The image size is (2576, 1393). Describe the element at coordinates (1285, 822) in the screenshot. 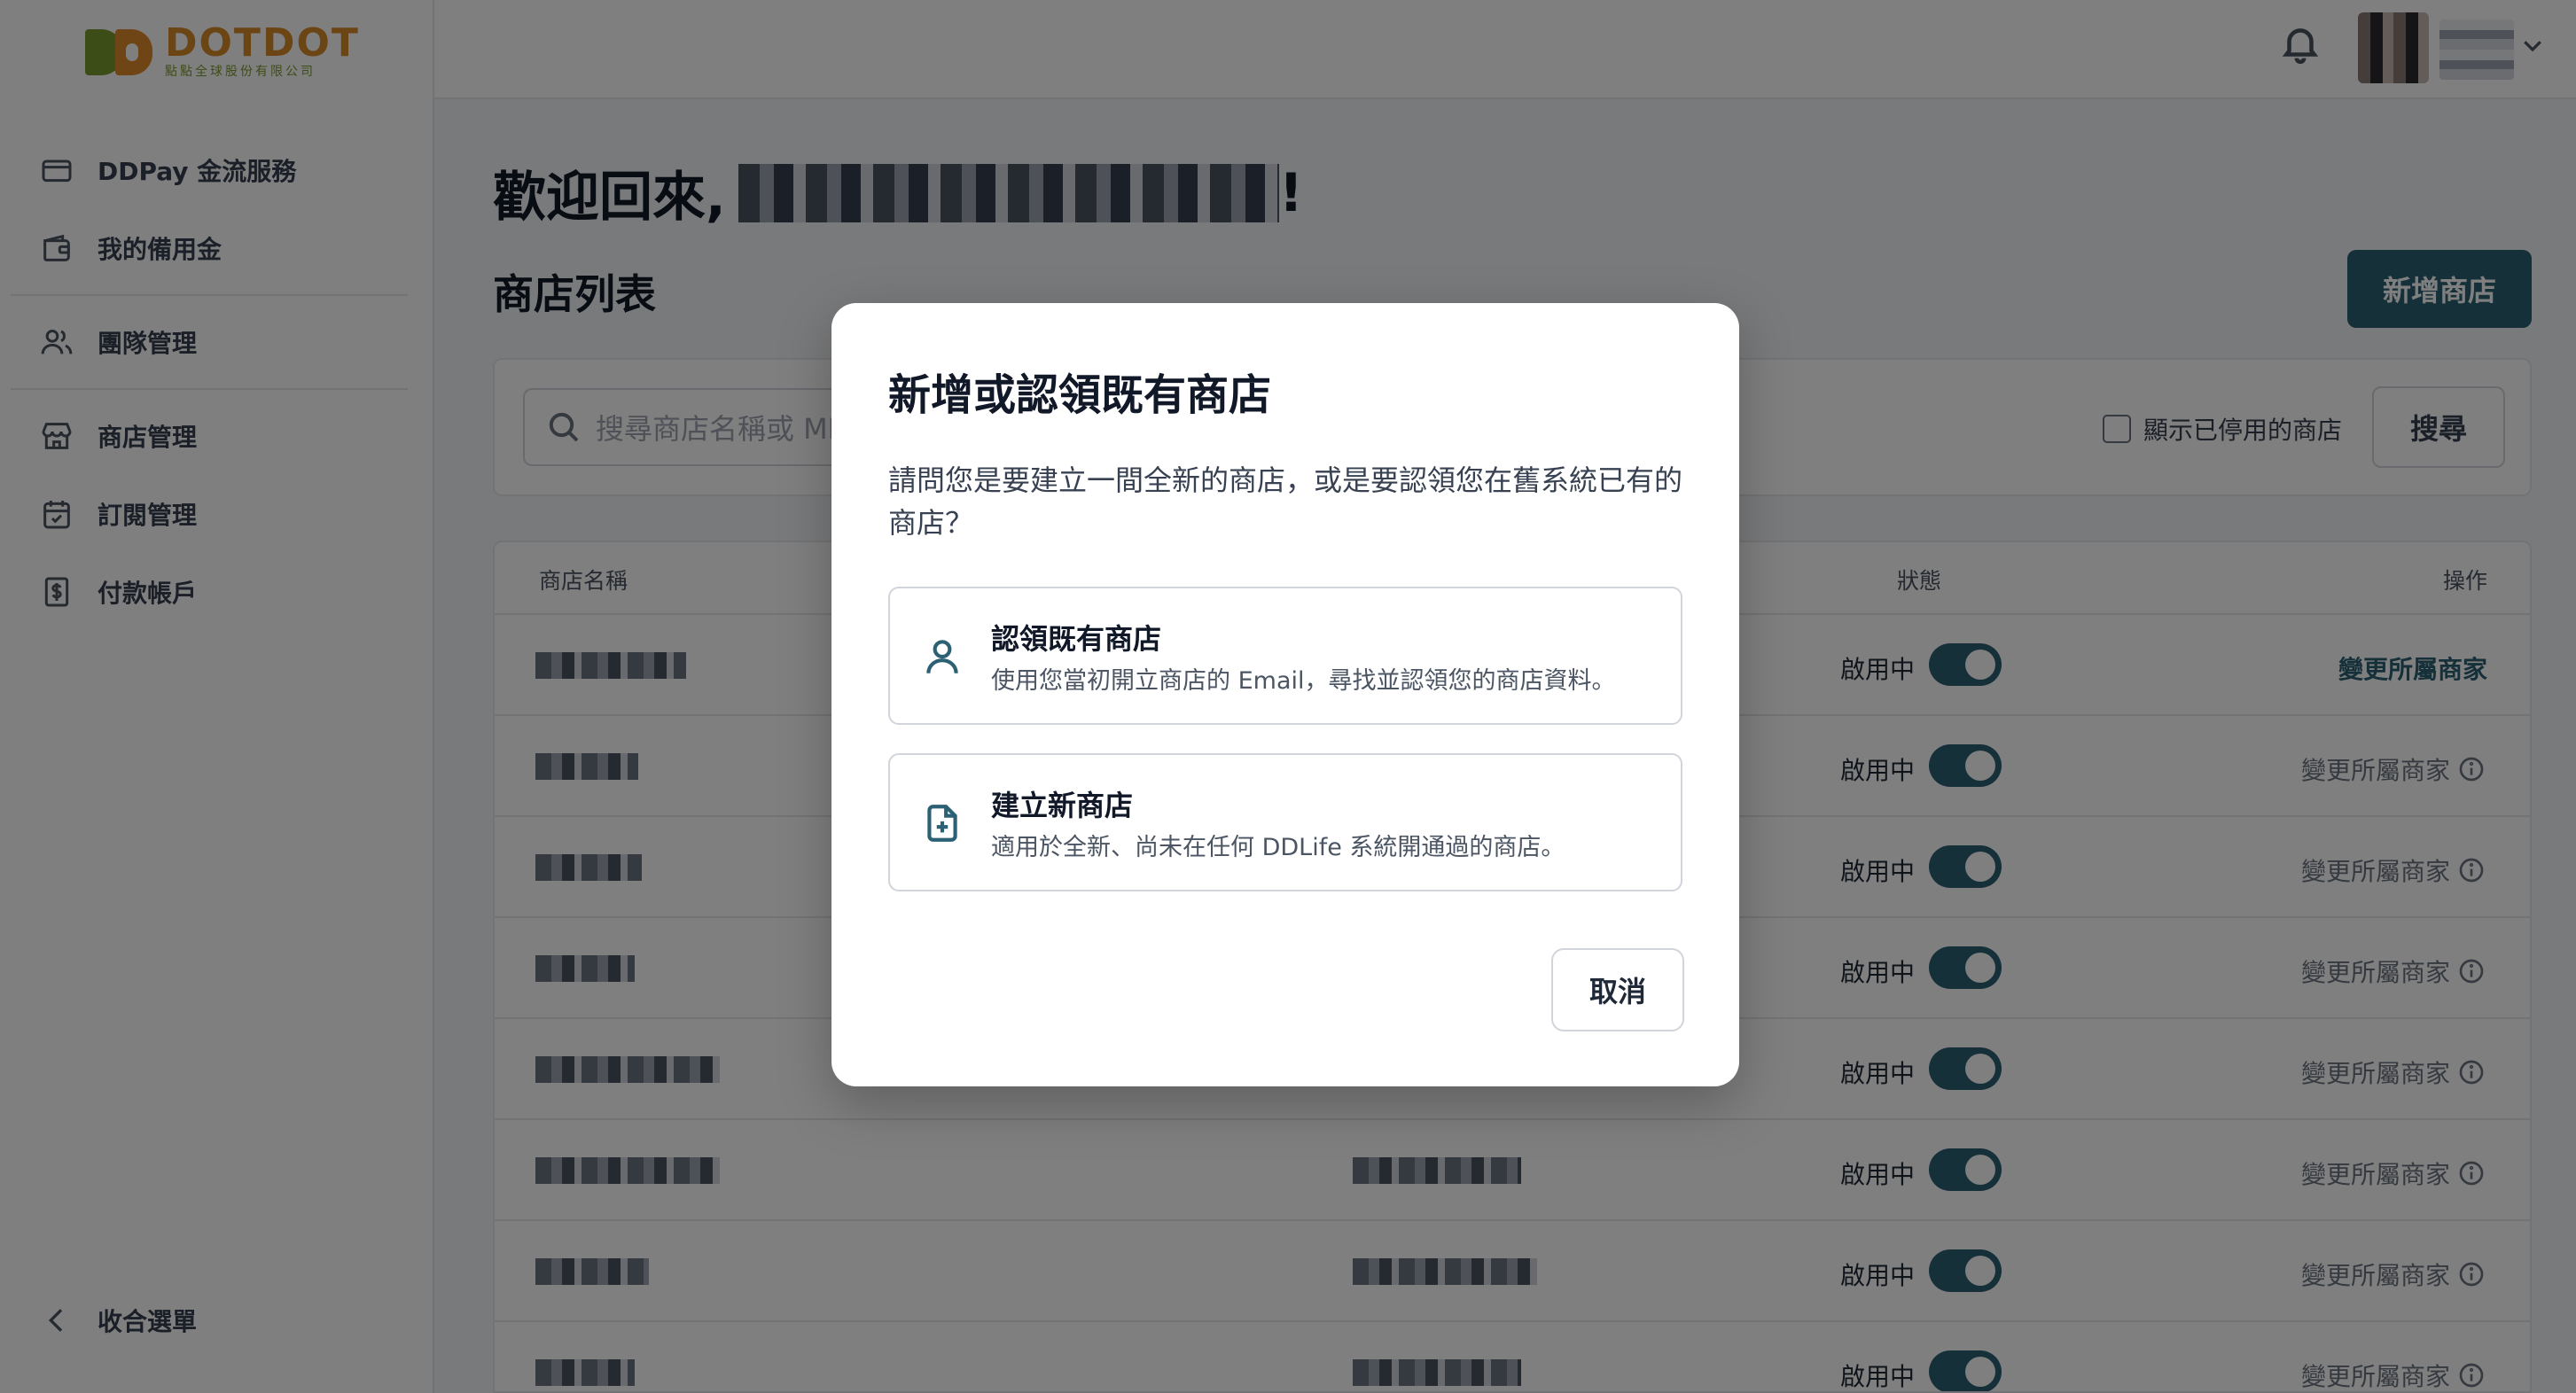

I see `create-new-store-option: 建立新商店 適用於全新、尚未在任何 DDLife 系統開通過的商店。` at that location.